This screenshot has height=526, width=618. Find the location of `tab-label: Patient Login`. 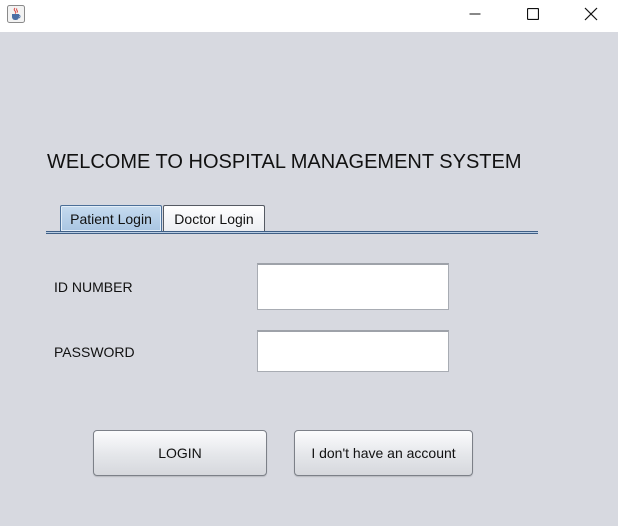

tab-label: Patient Login is located at coordinates (111, 218).